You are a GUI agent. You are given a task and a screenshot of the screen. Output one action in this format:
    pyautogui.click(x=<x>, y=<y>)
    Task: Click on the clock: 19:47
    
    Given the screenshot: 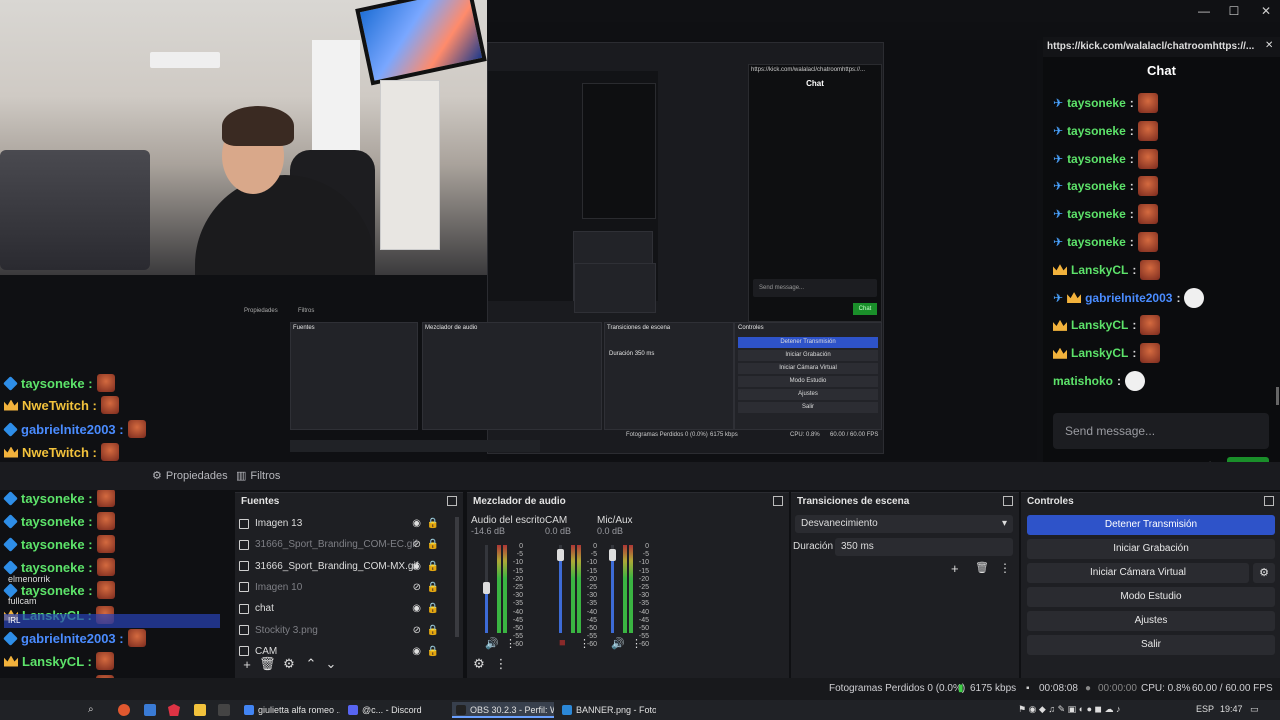 What is the action you would take?
    pyautogui.click(x=1231, y=709)
    